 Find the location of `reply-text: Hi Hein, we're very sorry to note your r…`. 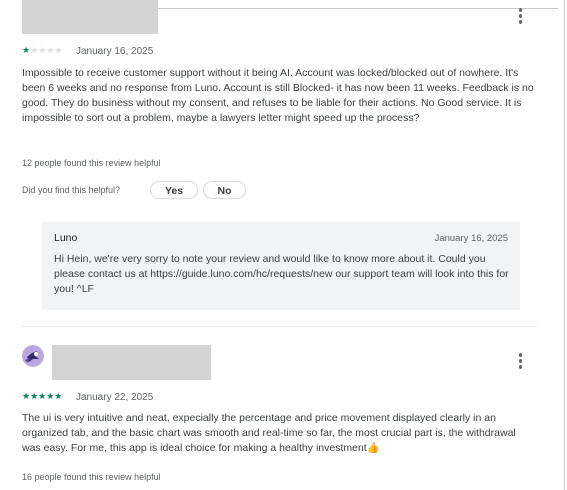

reply-text: Hi Hein, we're very sorry to note your r… is located at coordinates (281, 274).